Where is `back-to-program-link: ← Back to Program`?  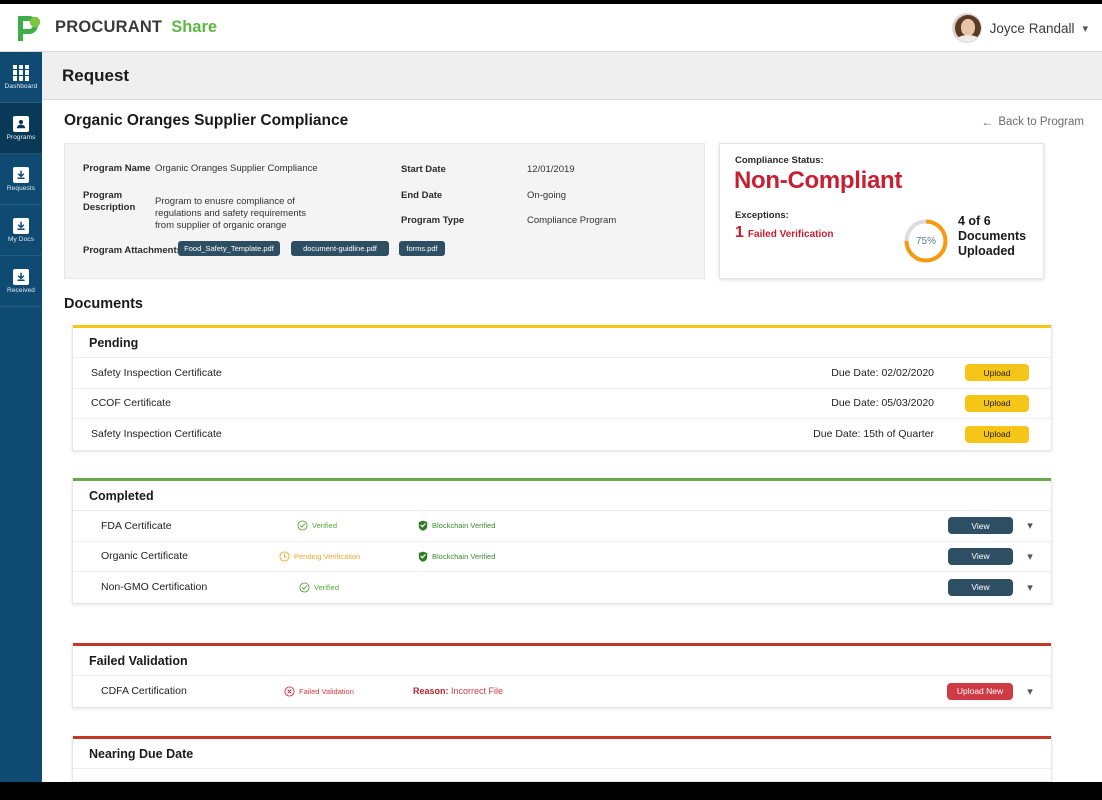 back-to-program-link: ← Back to Program is located at coordinates (1032, 122).